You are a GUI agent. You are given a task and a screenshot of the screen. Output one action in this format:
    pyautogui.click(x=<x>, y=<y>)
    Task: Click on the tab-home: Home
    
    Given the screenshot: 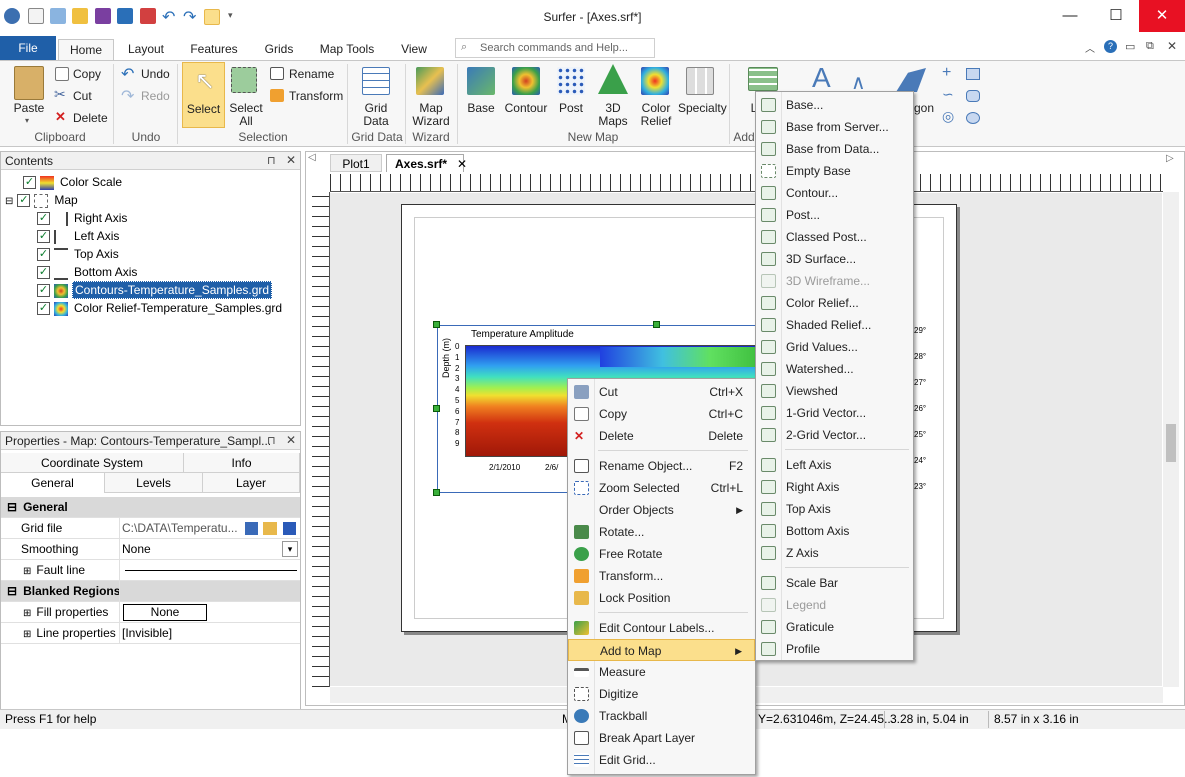 What is the action you would take?
    pyautogui.click(x=86, y=49)
    